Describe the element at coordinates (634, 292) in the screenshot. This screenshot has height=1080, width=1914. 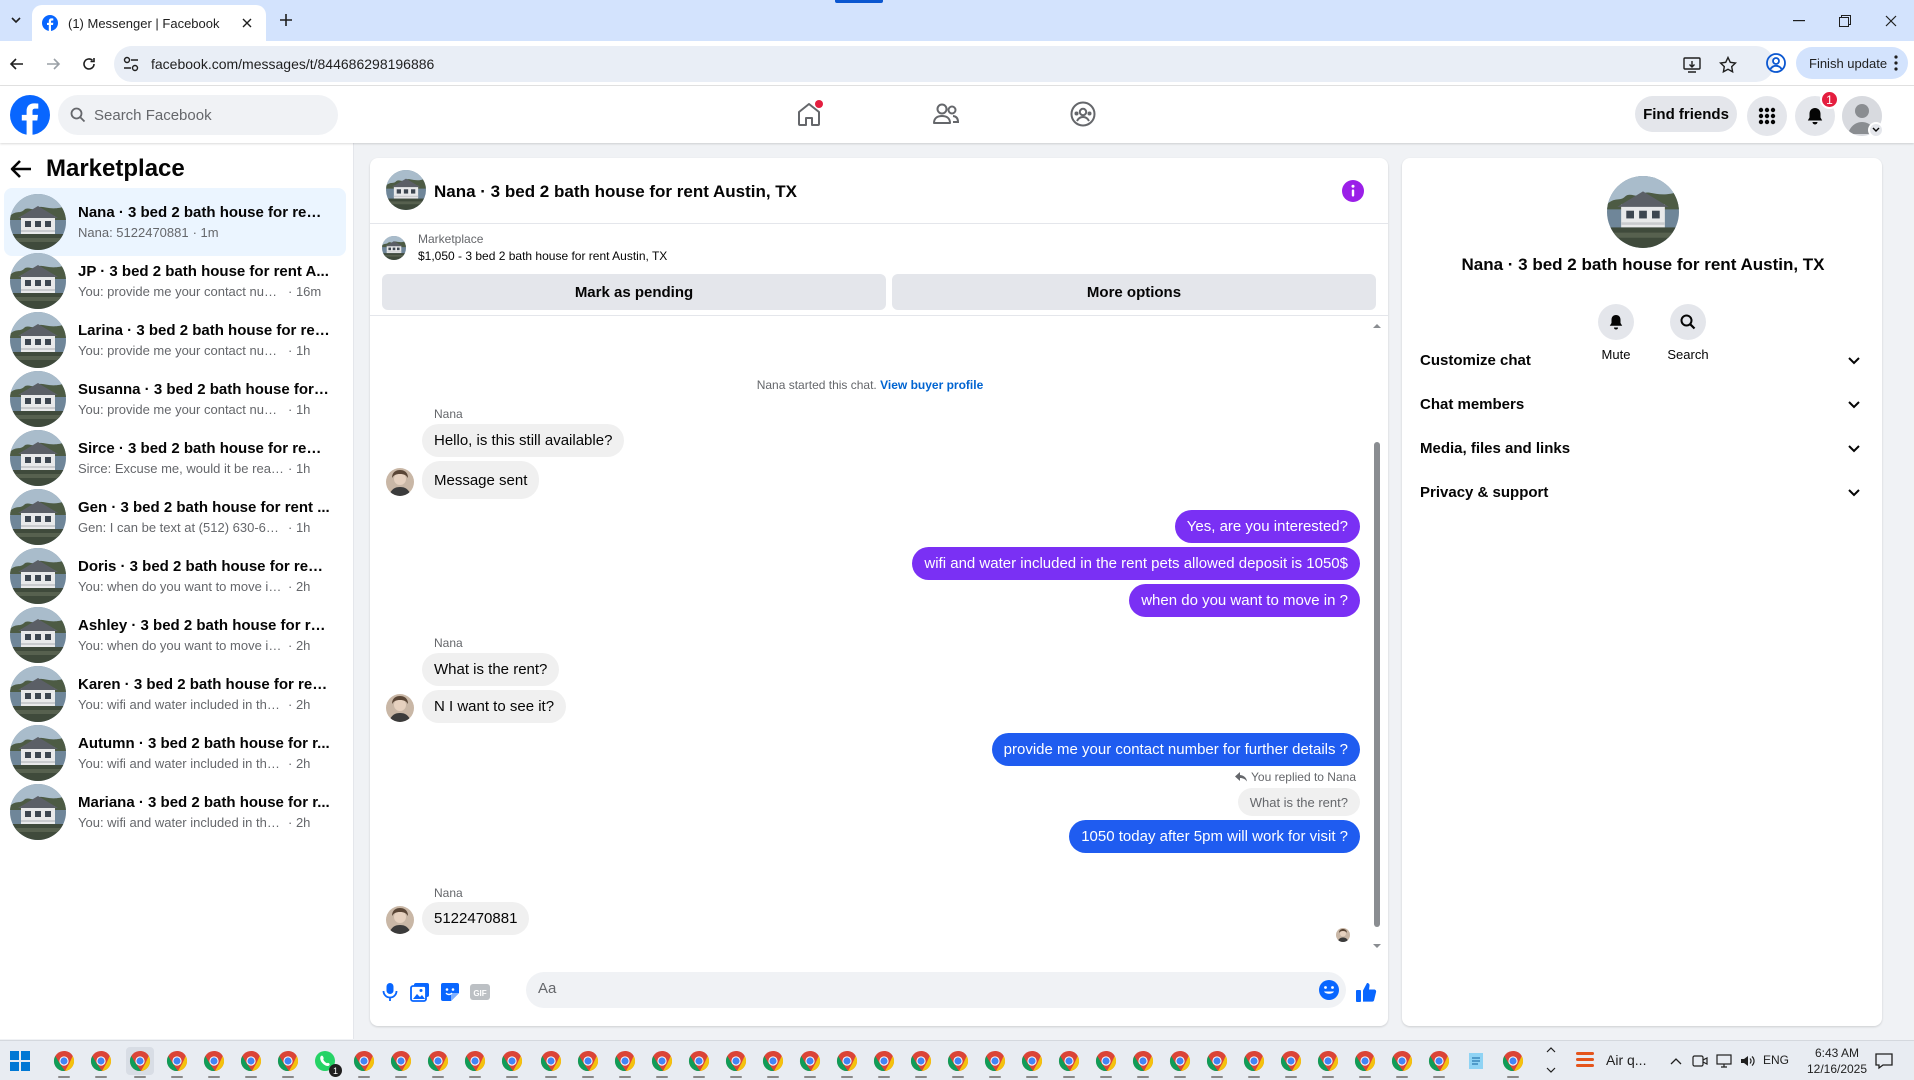
I see `mark-as-pending-button: Mark as pending` at that location.